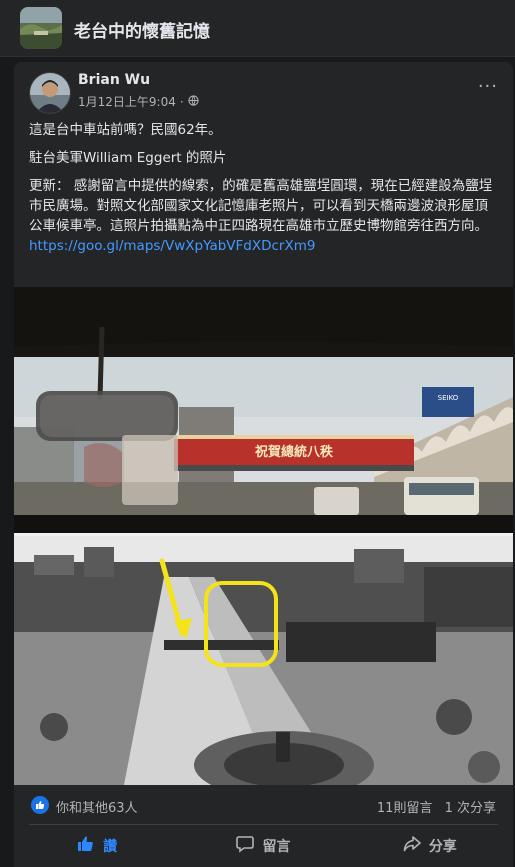 This screenshot has height=867, width=515. What do you see at coordinates (41, 28) in the screenshot?
I see `group-cover-thumbnail` at bounding box center [41, 28].